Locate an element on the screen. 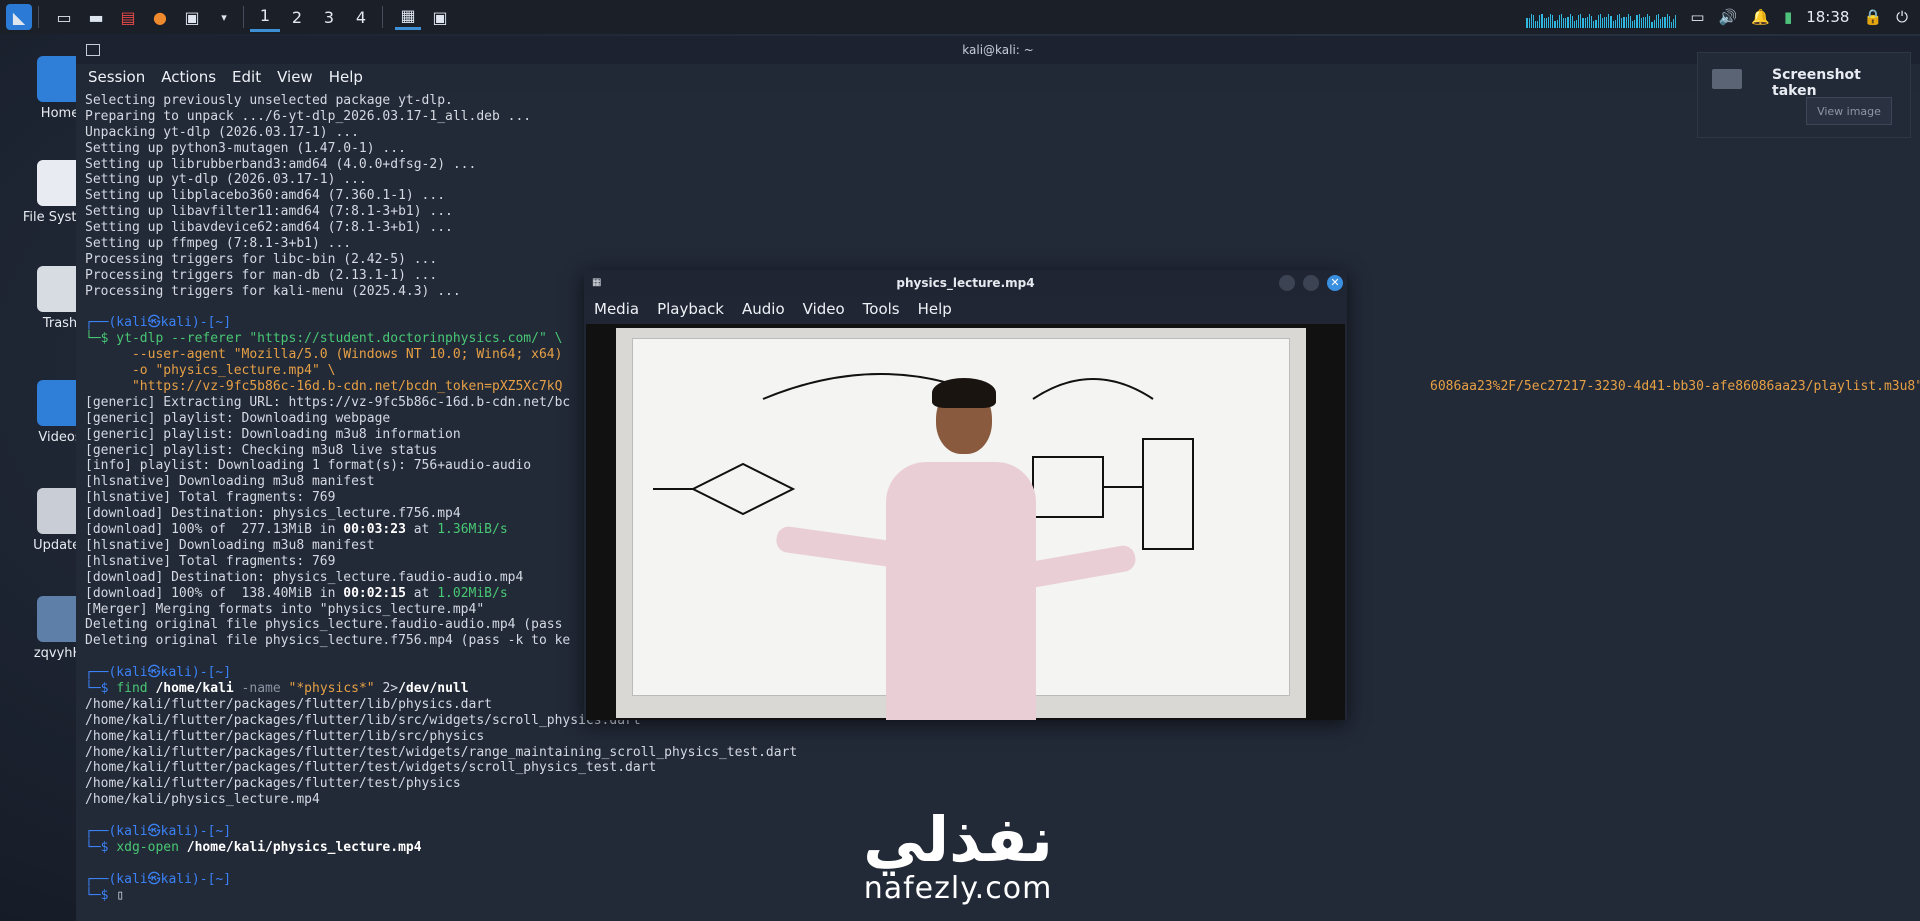 This screenshot has width=1920, height=921. terminal-menubar: Session Actions Edit View Help is located at coordinates (998, 77).